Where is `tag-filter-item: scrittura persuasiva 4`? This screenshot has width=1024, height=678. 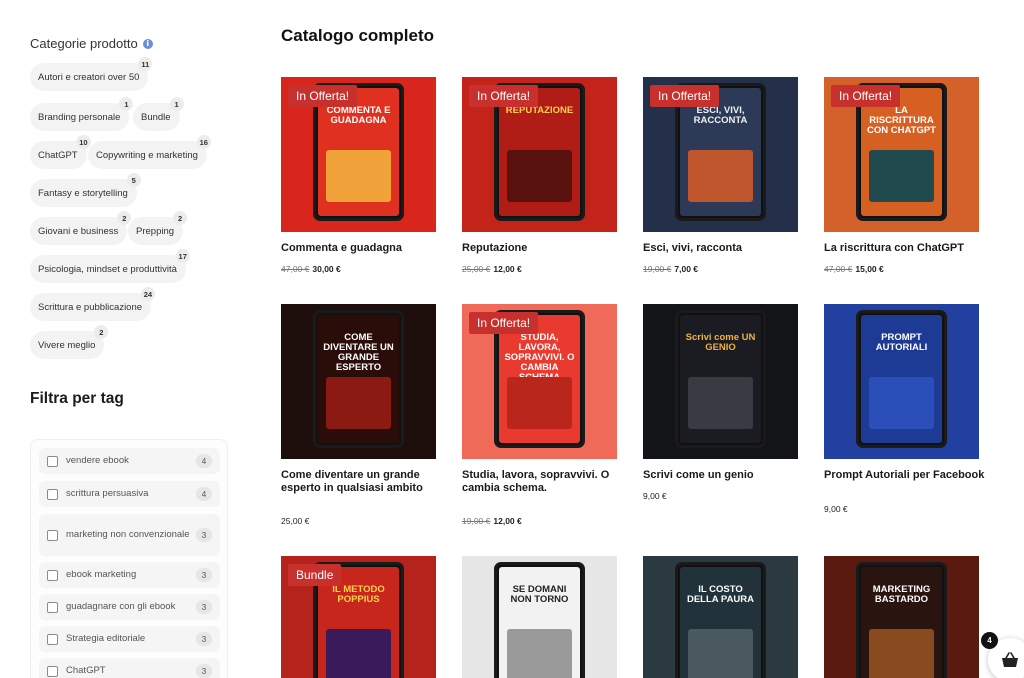 tag-filter-item: scrittura persuasiva 4 is located at coordinates (129, 494).